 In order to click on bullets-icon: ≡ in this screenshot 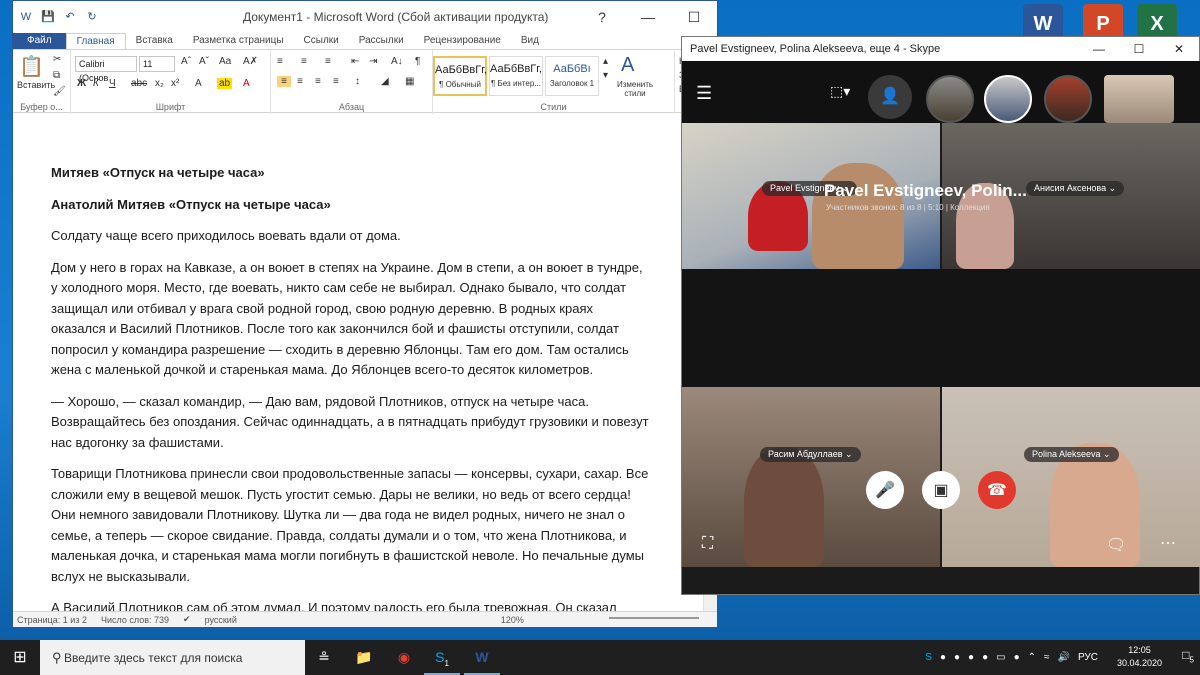, I will do `click(280, 61)`.